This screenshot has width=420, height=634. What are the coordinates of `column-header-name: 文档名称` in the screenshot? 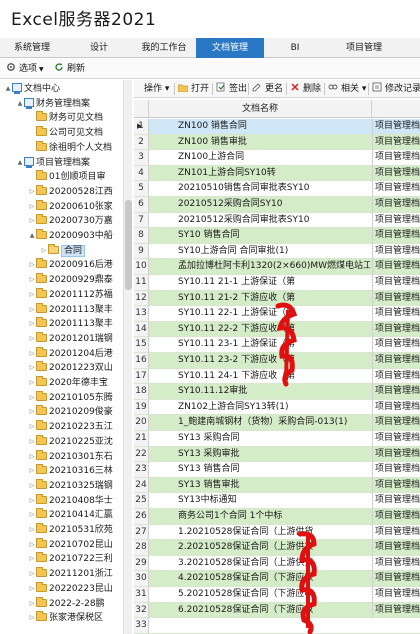 It's located at (260, 109).